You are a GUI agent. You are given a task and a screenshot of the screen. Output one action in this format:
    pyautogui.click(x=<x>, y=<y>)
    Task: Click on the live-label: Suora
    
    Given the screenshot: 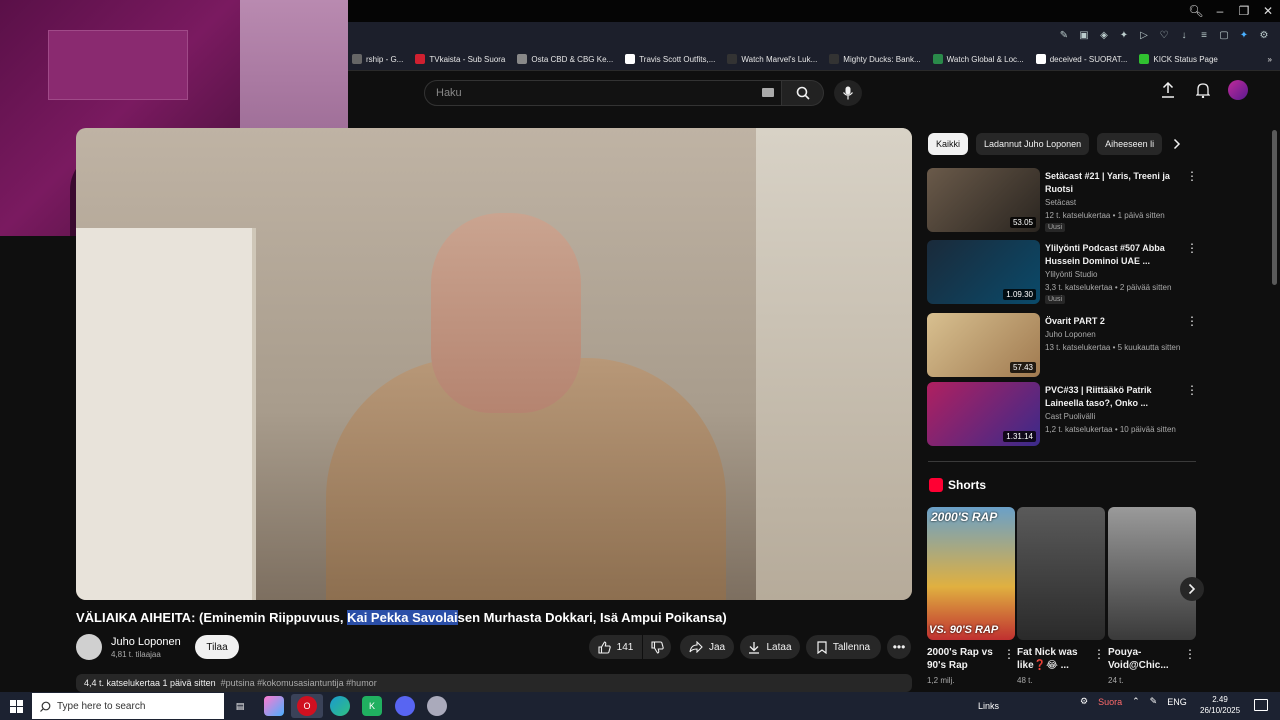 What is the action you would take?
    pyautogui.click(x=1110, y=702)
    